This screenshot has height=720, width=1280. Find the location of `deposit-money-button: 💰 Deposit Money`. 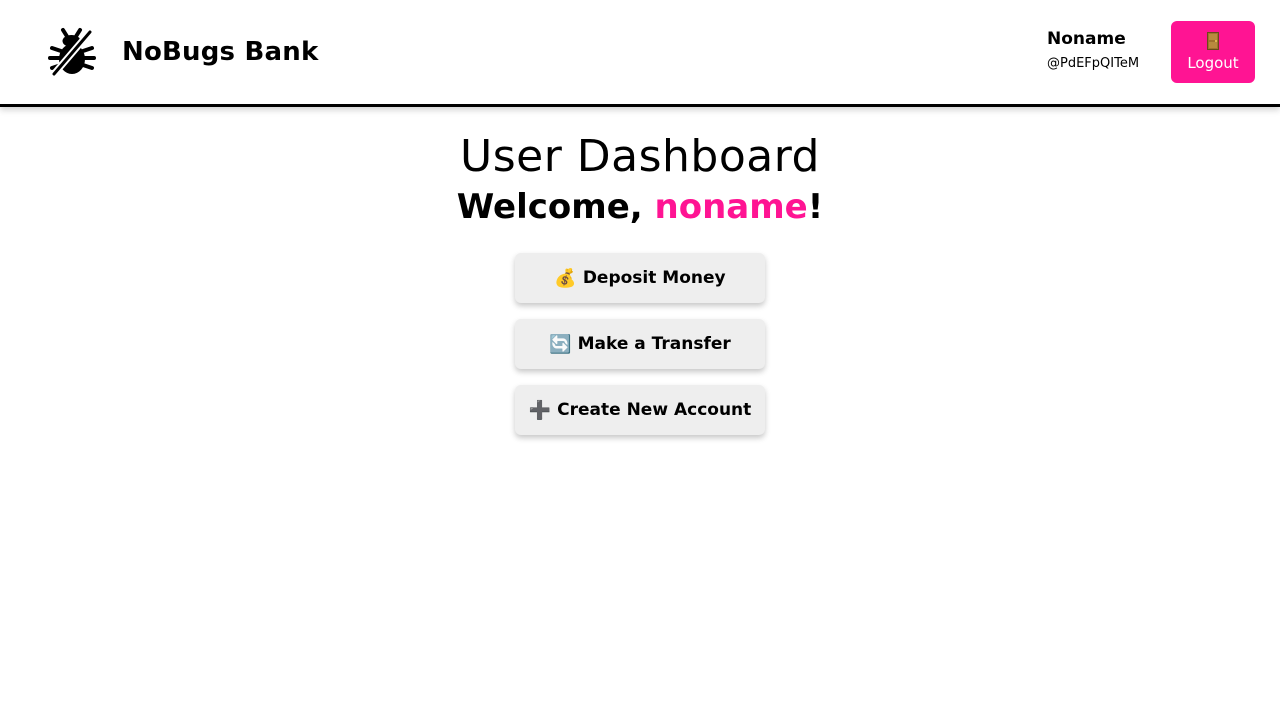

deposit-money-button: 💰 Deposit Money is located at coordinates (640, 278).